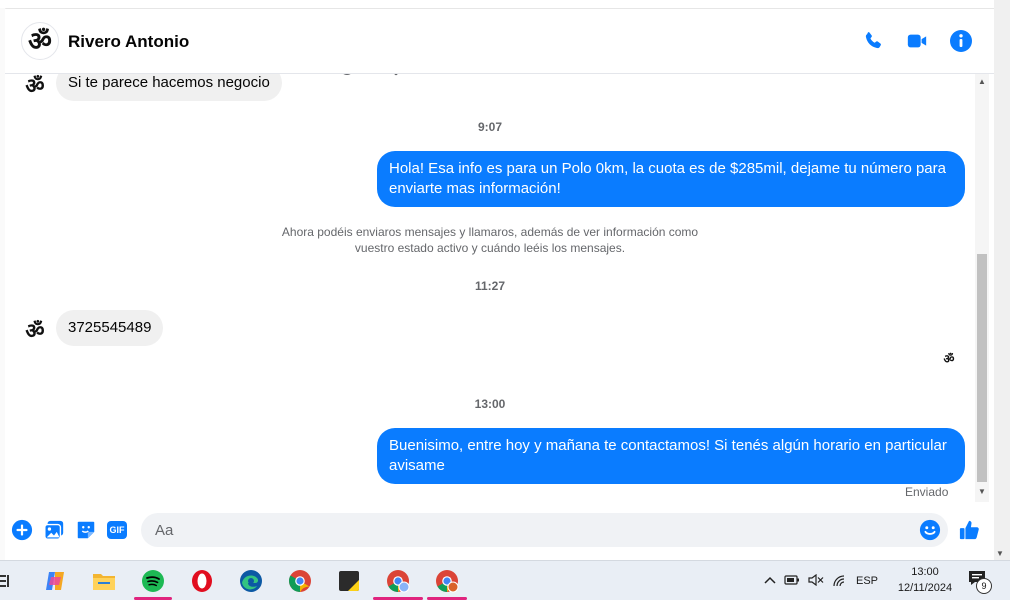  I want to click on language-indicator: ESP, so click(867, 581).